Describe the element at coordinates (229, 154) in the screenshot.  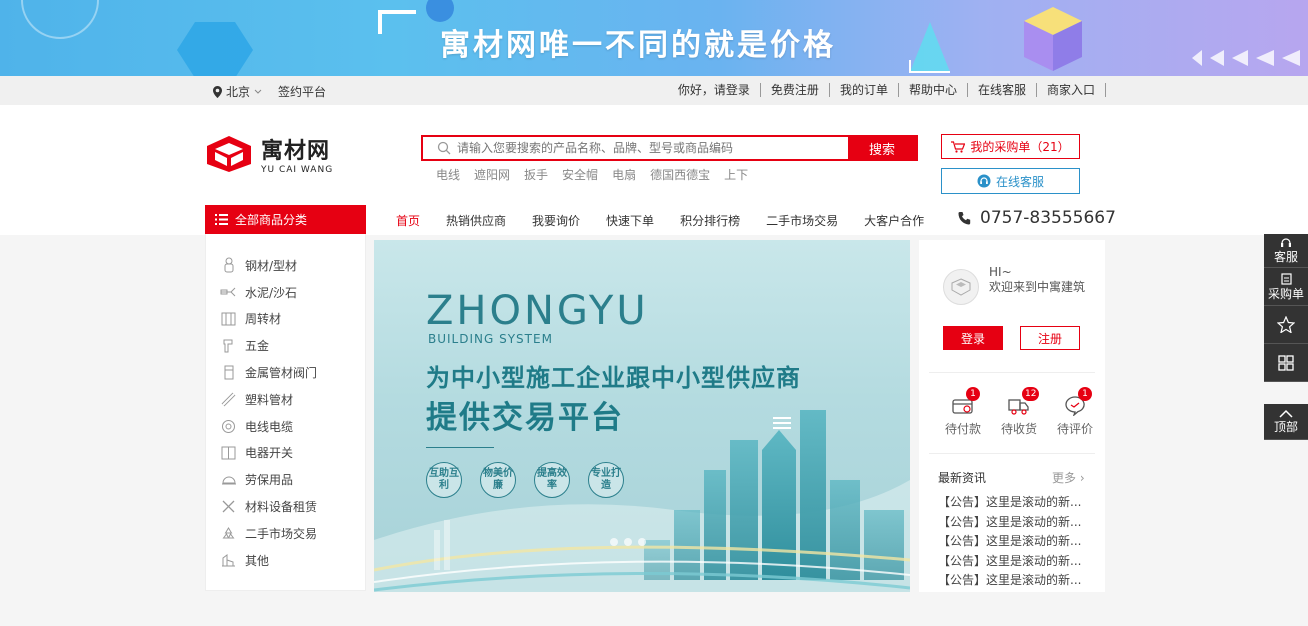
I see `logo-emblem-icon` at that location.